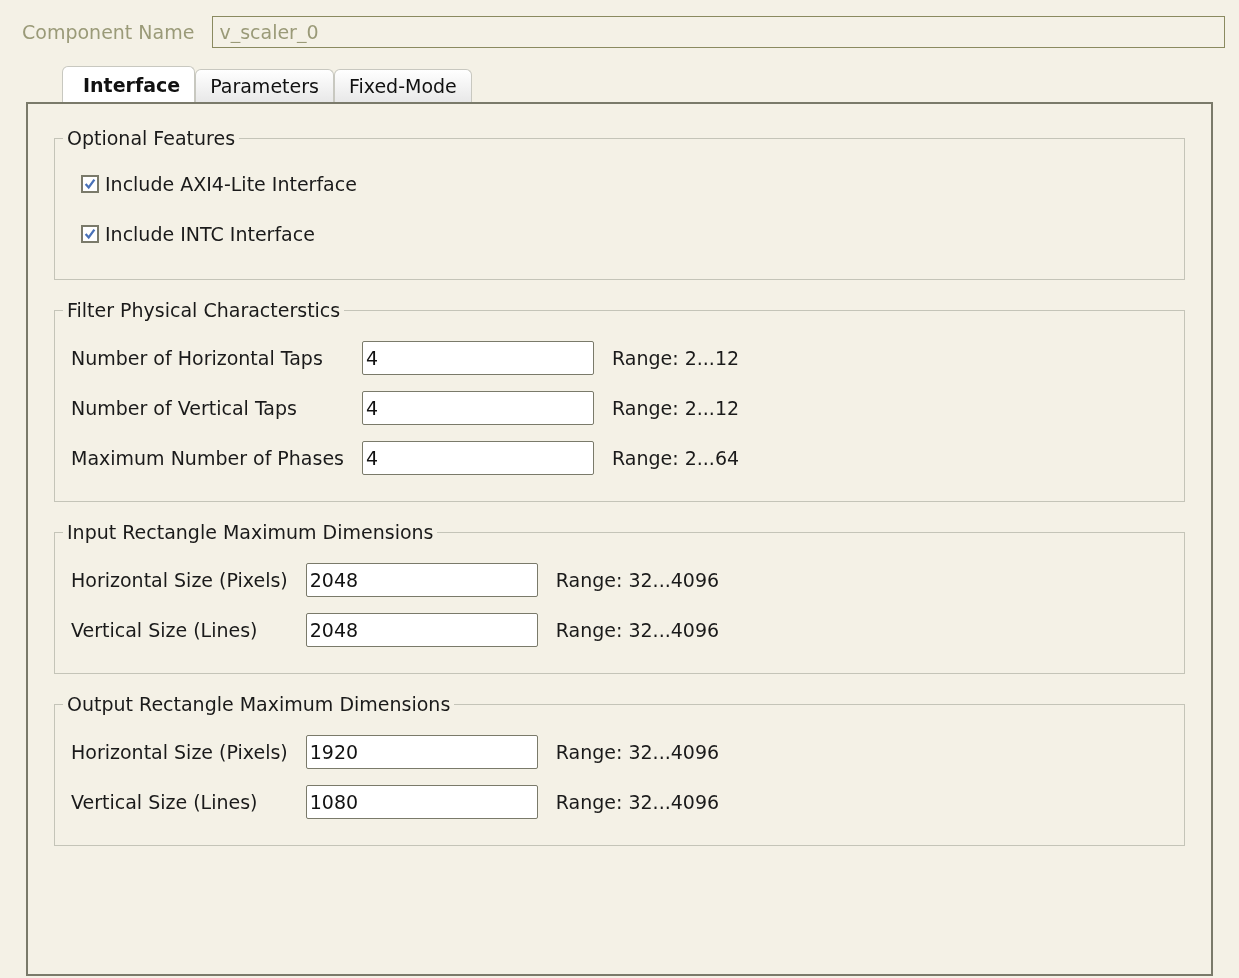 Image resolution: width=1239 pixels, height=978 pixels. I want to click on tab: Fixed-Mode, so click(402, 85).